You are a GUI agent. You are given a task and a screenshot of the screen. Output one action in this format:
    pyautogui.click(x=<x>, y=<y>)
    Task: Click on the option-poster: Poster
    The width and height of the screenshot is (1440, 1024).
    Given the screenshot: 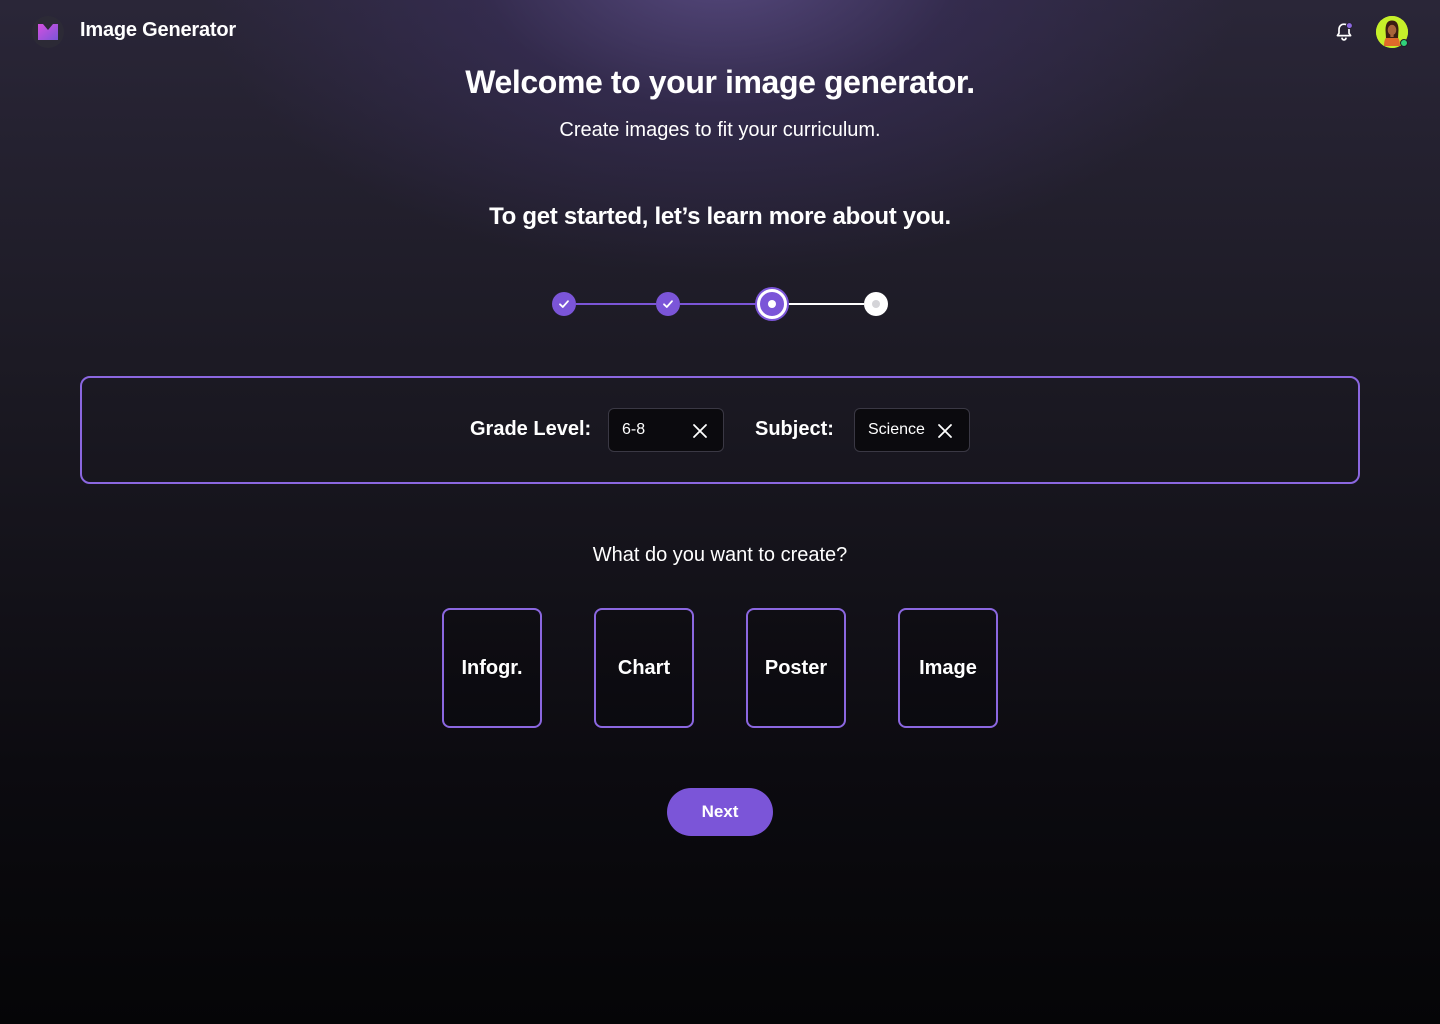 What is the action you would take?
    pyautogui.click(x=796, y=668)
    